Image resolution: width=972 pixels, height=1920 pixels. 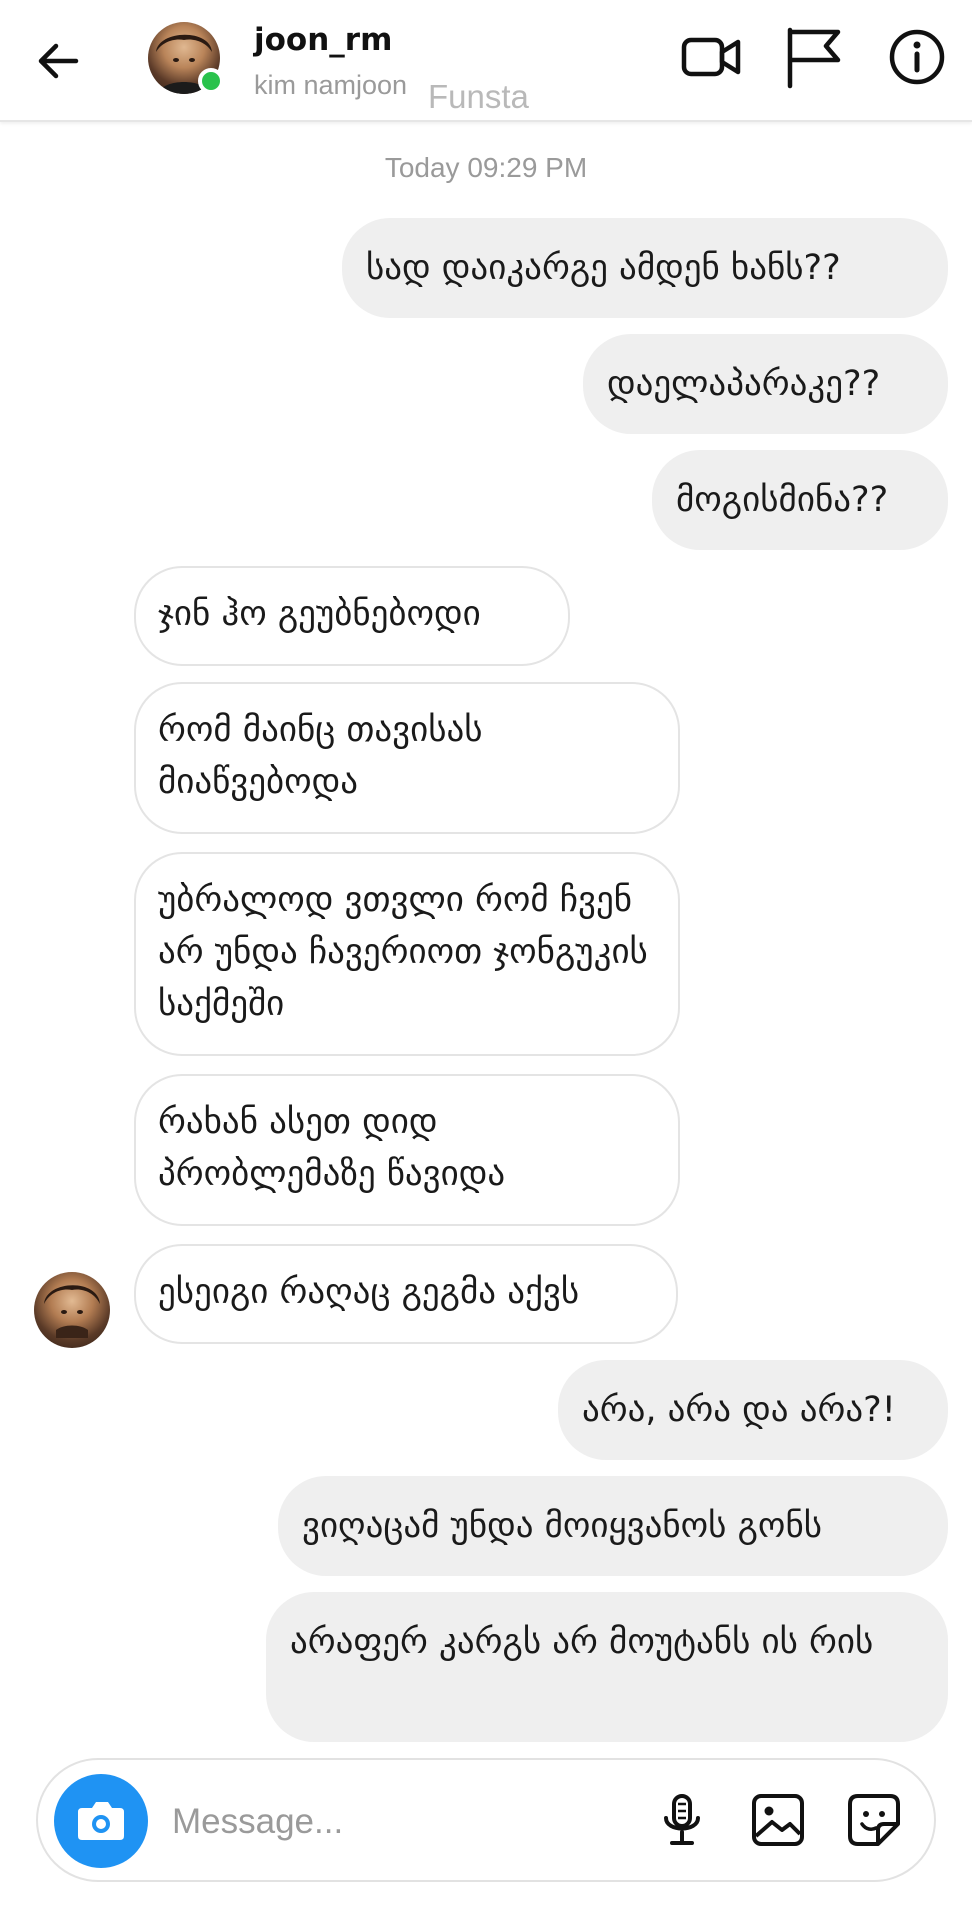 I want to click on chat-username: joon_rm, so click(x=323, y=40).